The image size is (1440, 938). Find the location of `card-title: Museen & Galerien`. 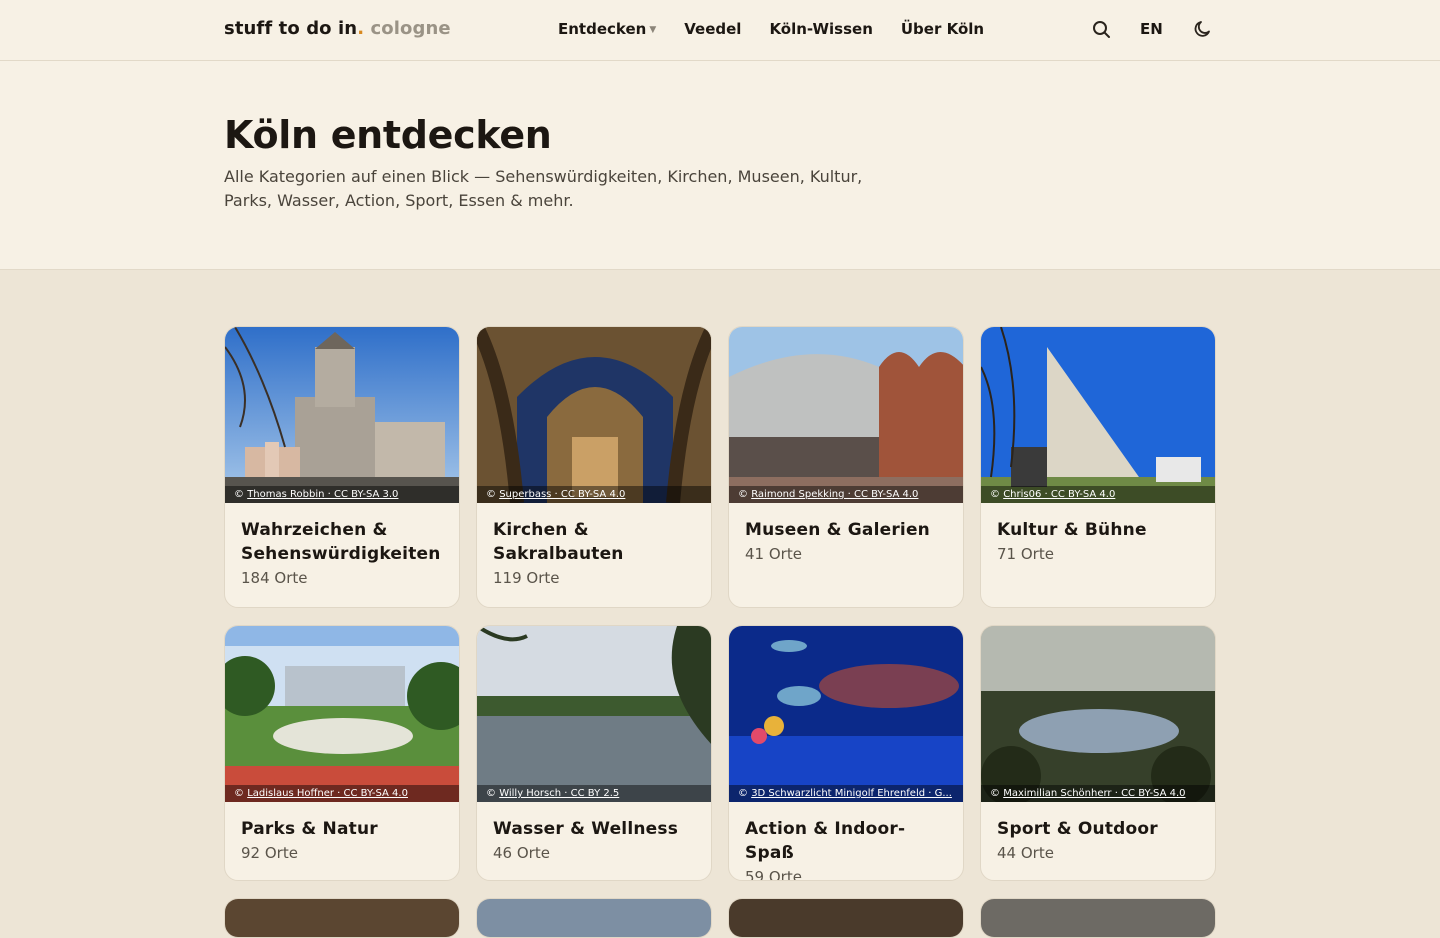

card-title: Museen & Galerien is located at coordinates (837, 530).